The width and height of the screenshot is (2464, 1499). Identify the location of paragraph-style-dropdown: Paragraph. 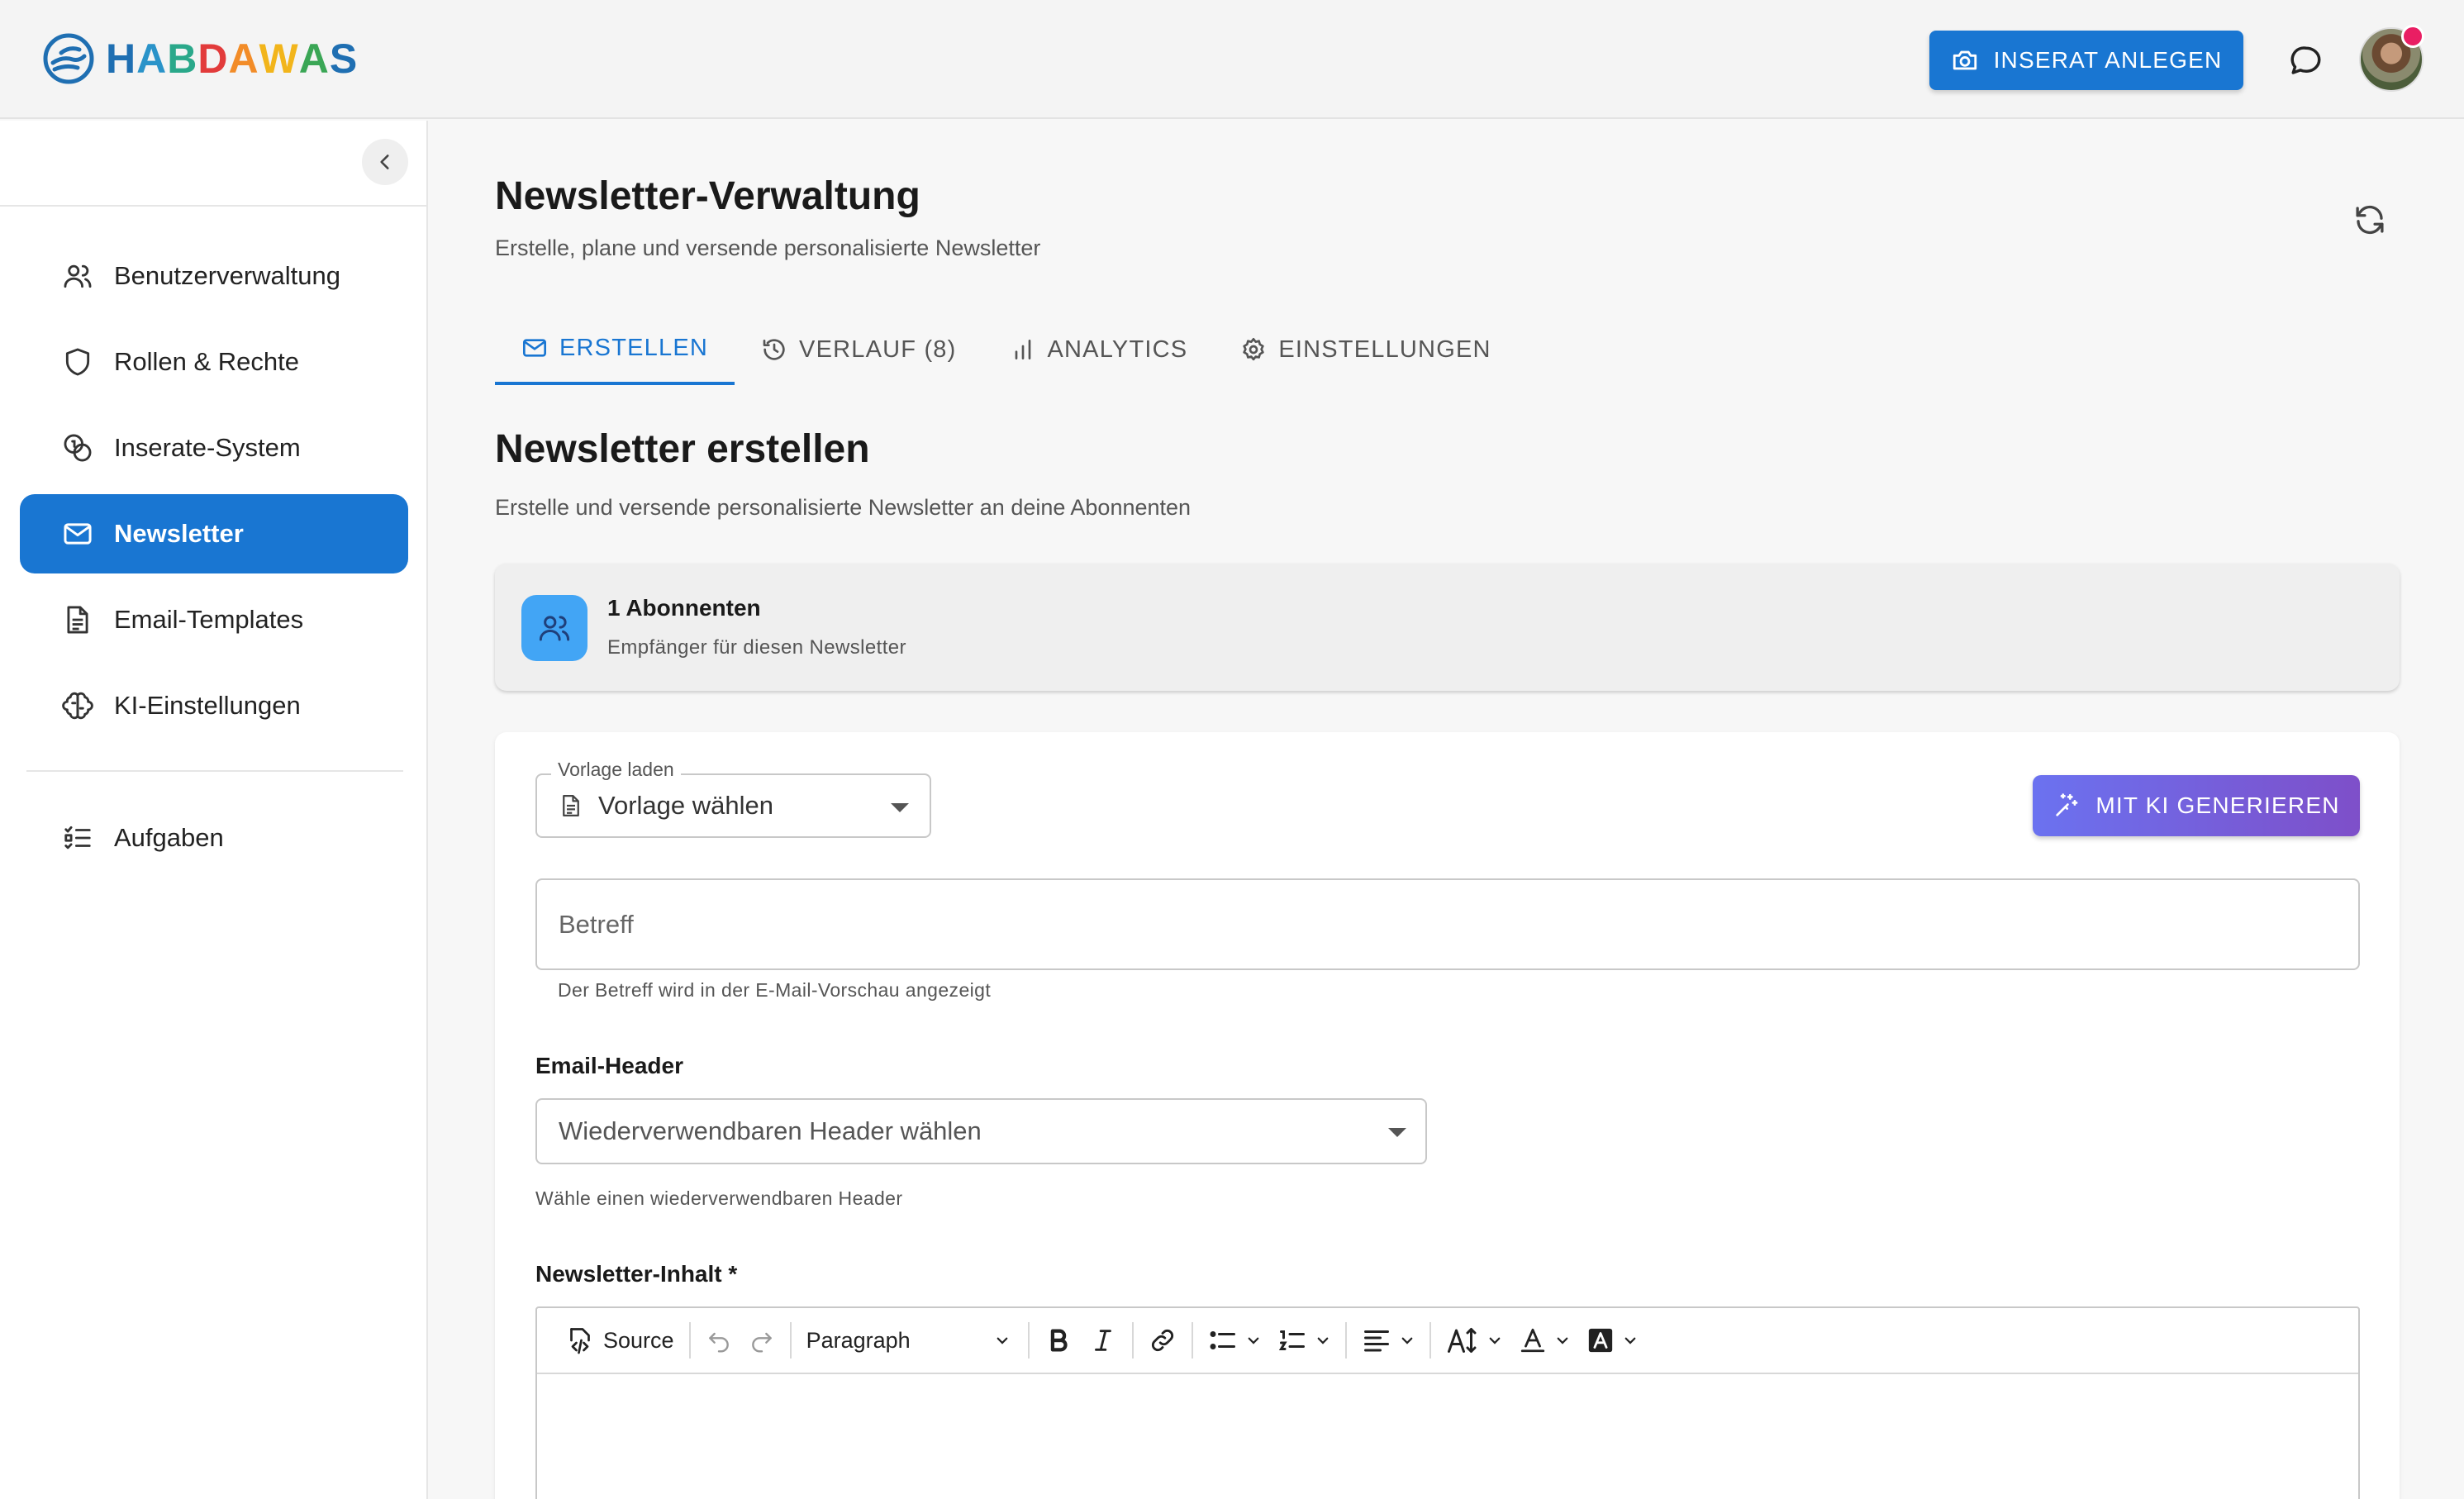
(909, 1340).